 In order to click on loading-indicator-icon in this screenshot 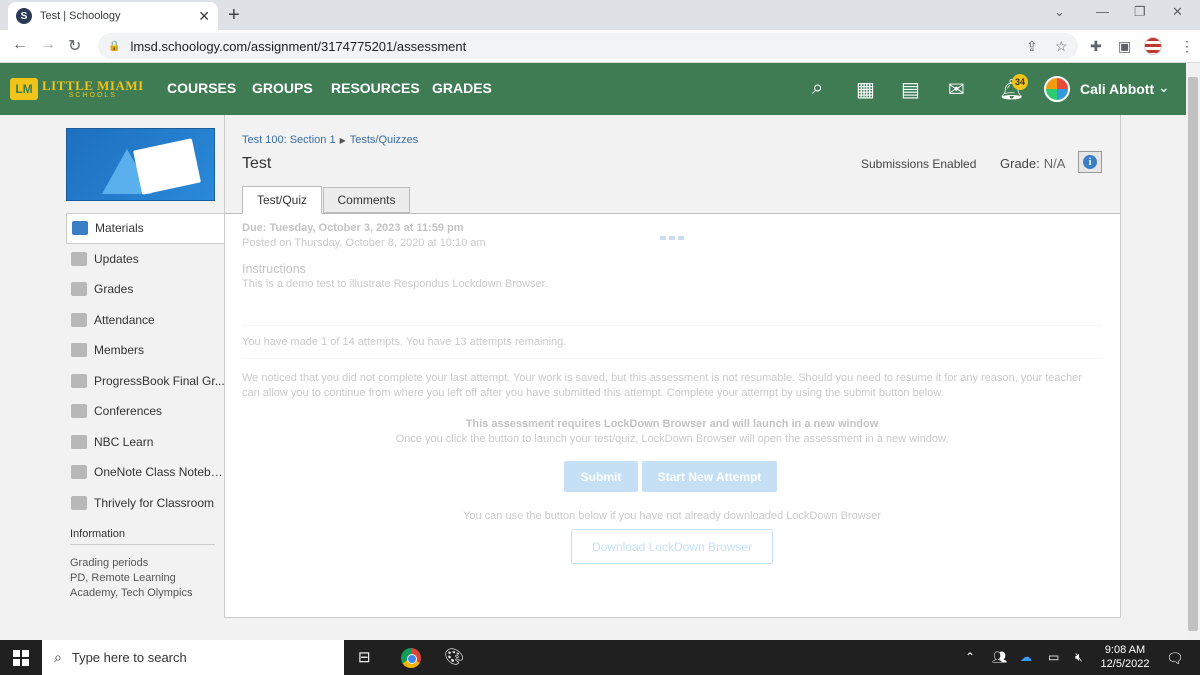, I will do `click(672, 238)`.